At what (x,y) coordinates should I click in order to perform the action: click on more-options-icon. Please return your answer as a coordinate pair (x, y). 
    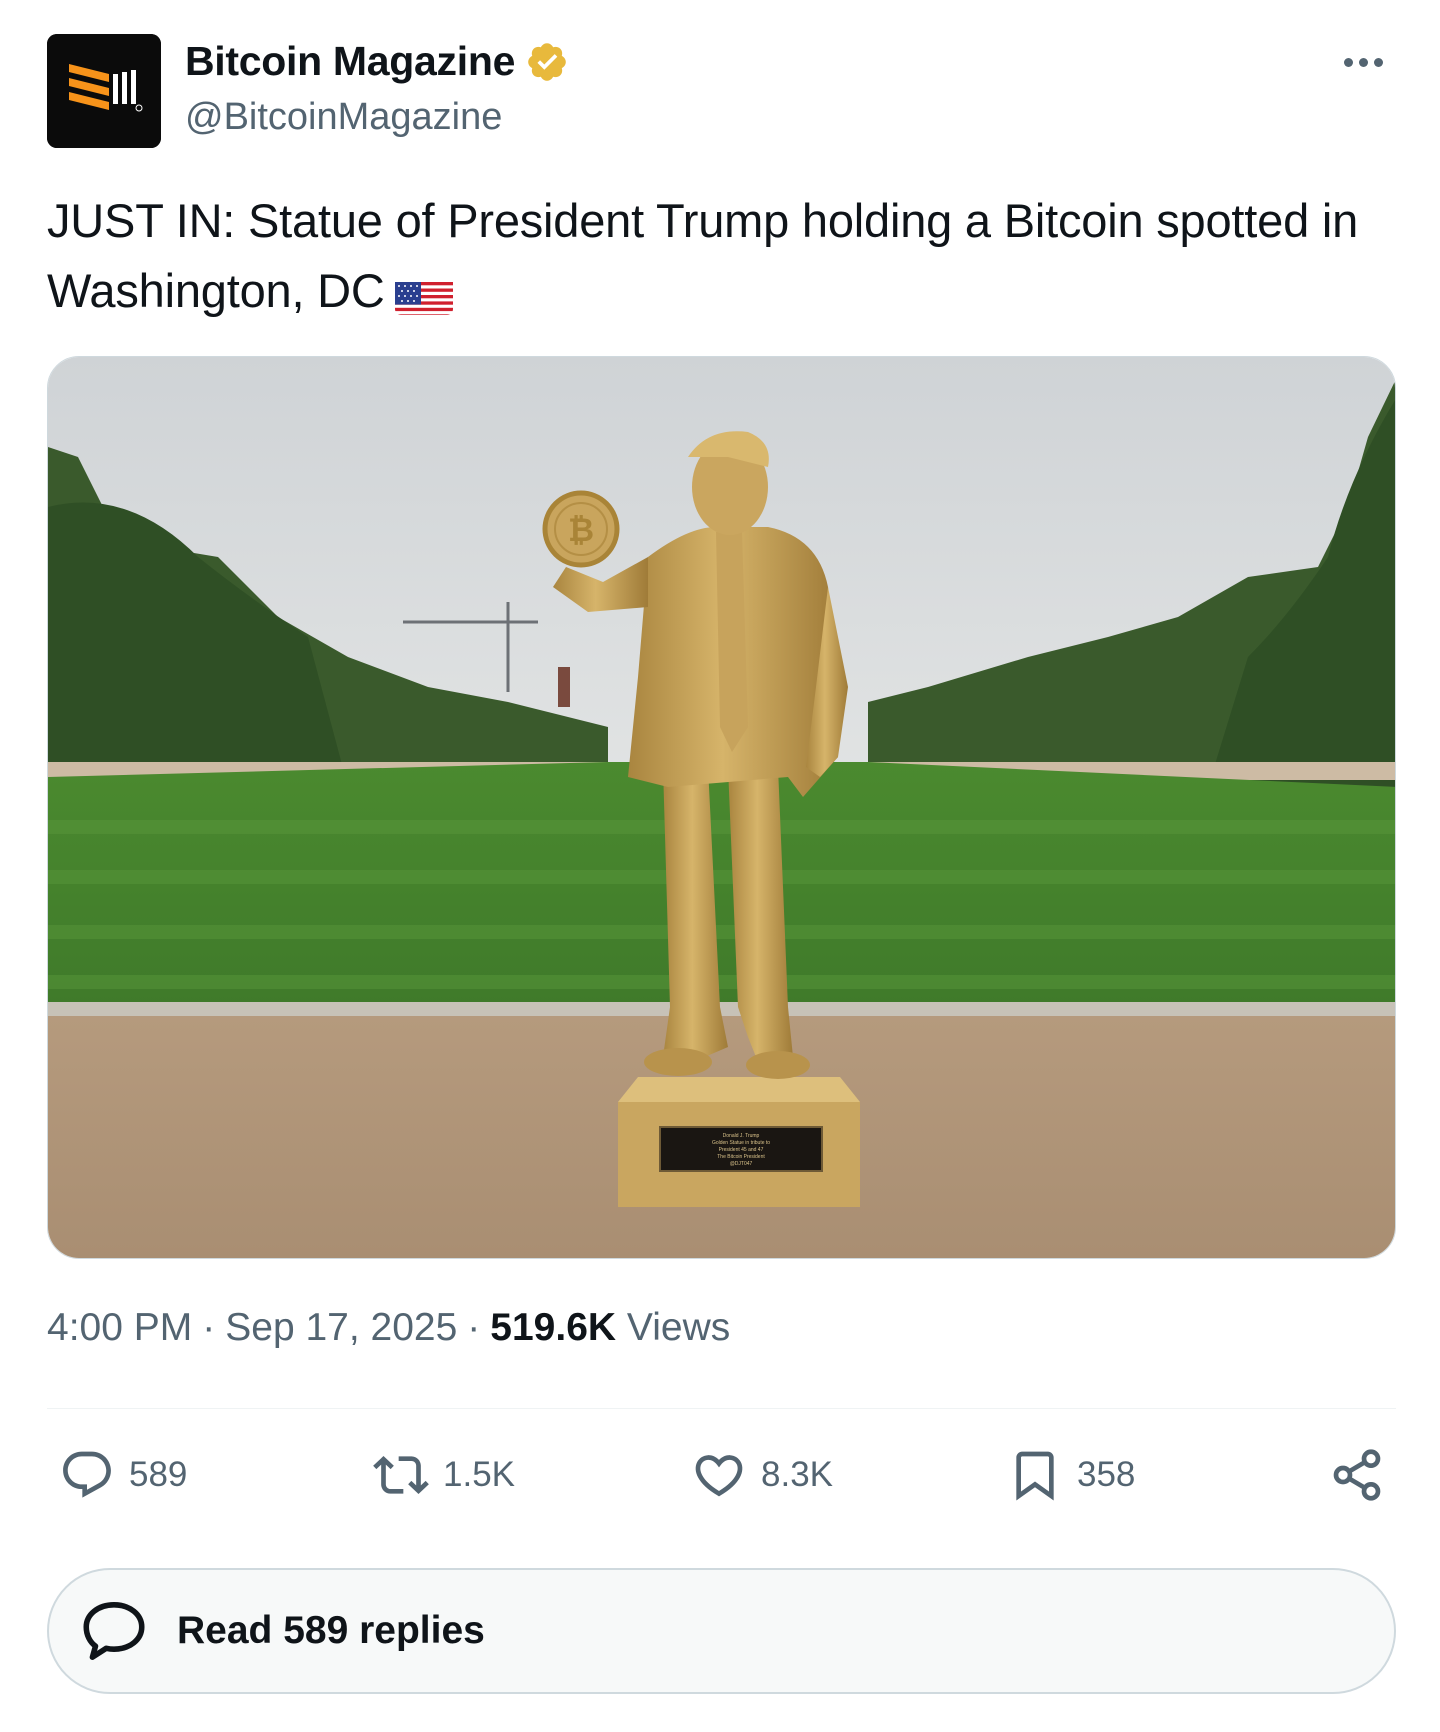
    Looking at the image, I should click on (1363, 62).